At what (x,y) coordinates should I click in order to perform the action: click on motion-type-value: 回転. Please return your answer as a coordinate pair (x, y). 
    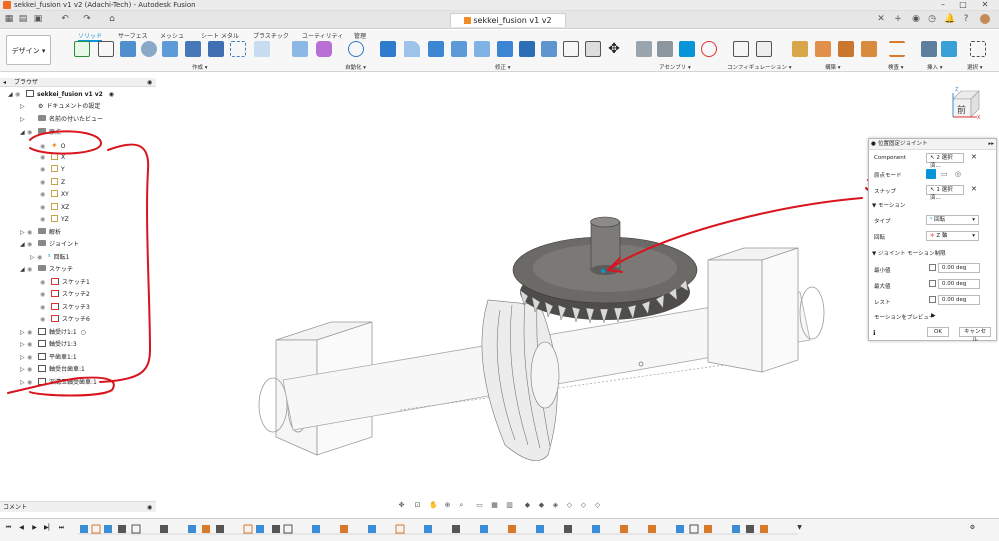
    Looking at the image, I should click on (940, 220).